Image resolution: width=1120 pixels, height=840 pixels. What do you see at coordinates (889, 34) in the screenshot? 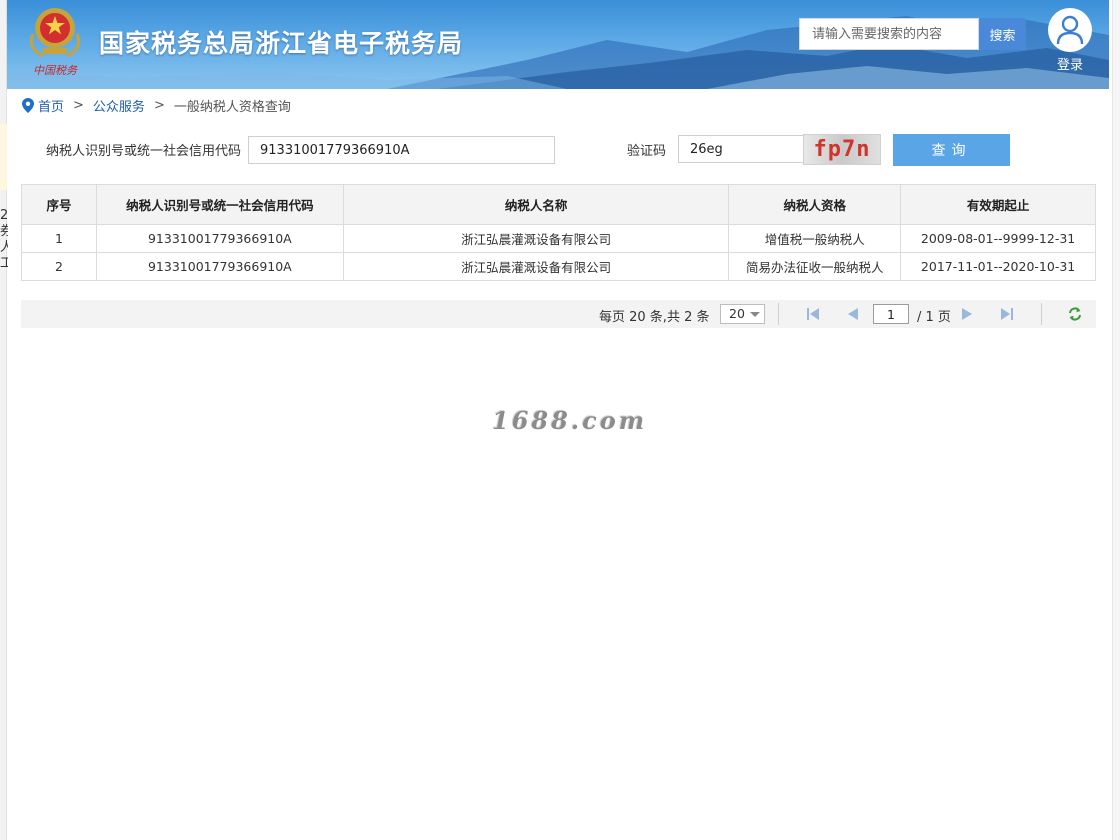
I see `search-input` at bounding box center [889, 34].